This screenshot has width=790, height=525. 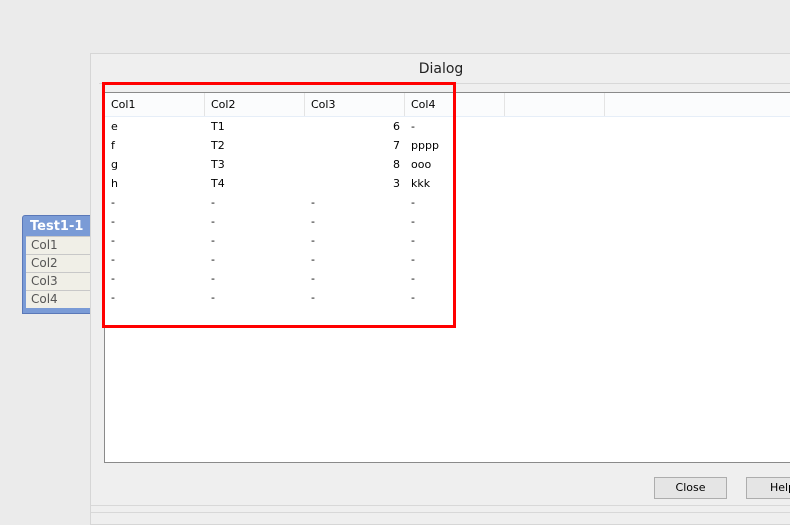 I want to click on close-button: Close, so click(x=690, y=488).